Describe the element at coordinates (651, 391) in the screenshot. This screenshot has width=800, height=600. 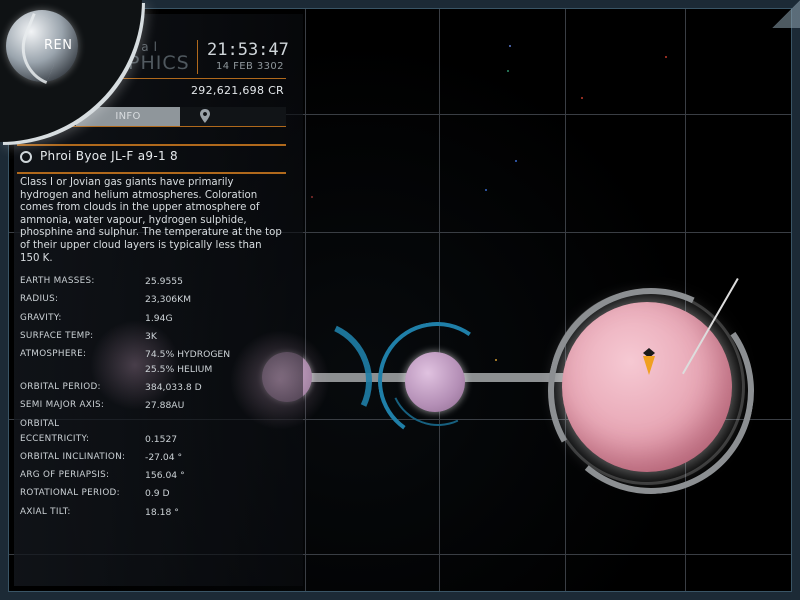
I see `selection-bracket` at that location.